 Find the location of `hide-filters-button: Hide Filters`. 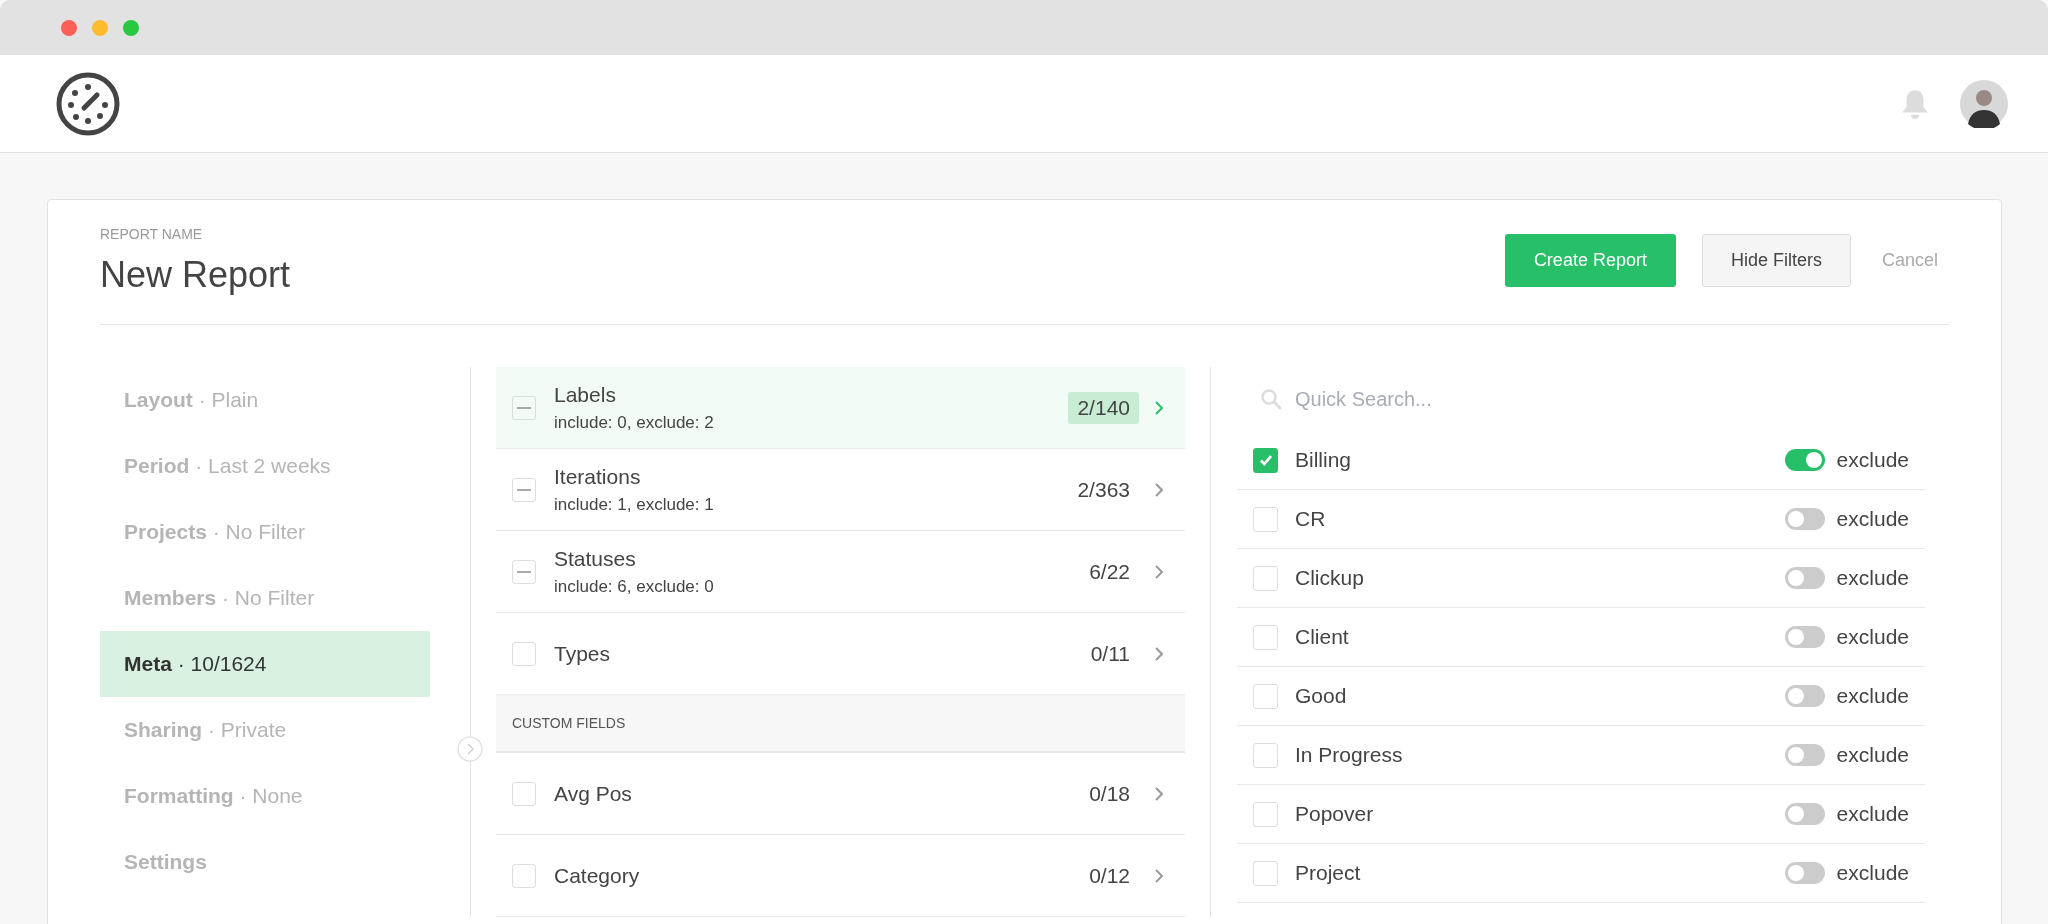

hide-filters-button: Hide Filters is located at coordinates (1776, 260).